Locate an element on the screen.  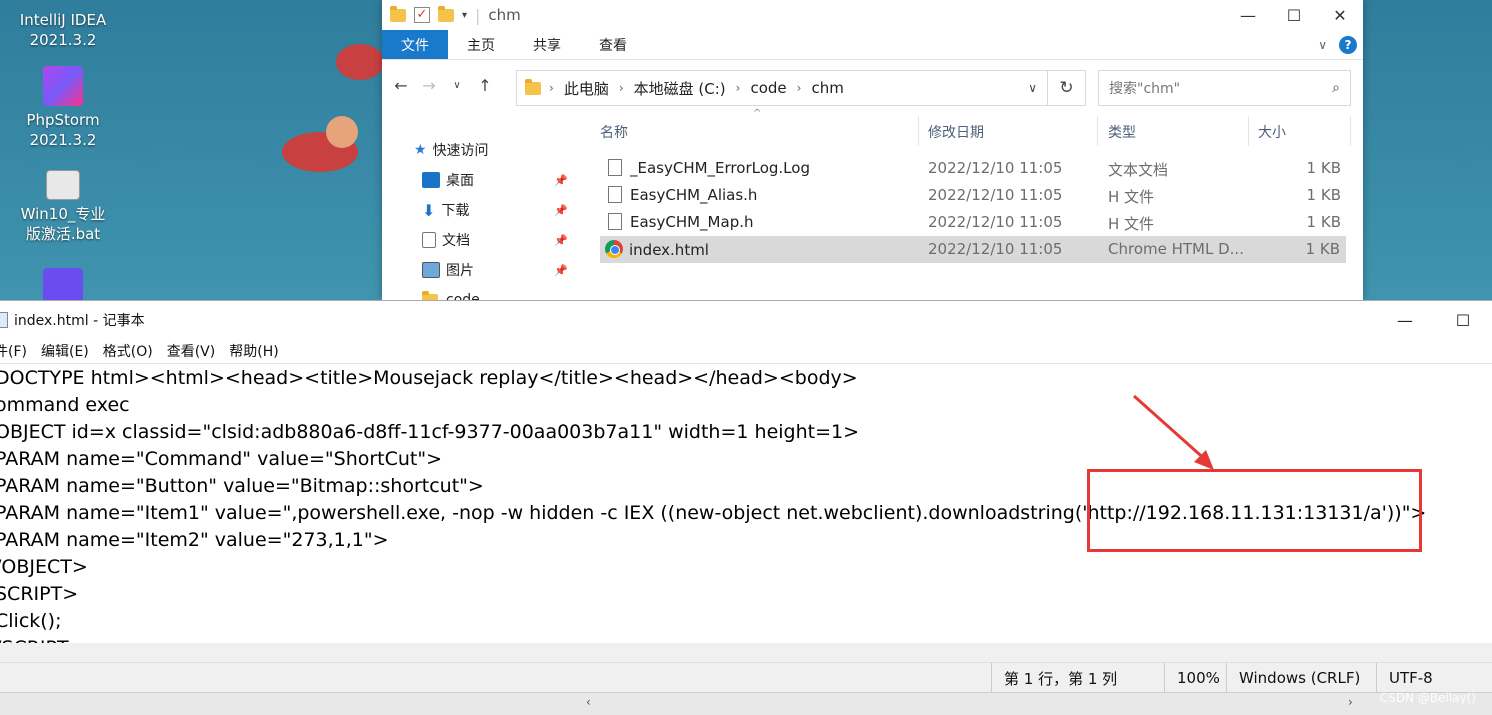
download-icon: ⬇ is located at coordinates (429, 210).